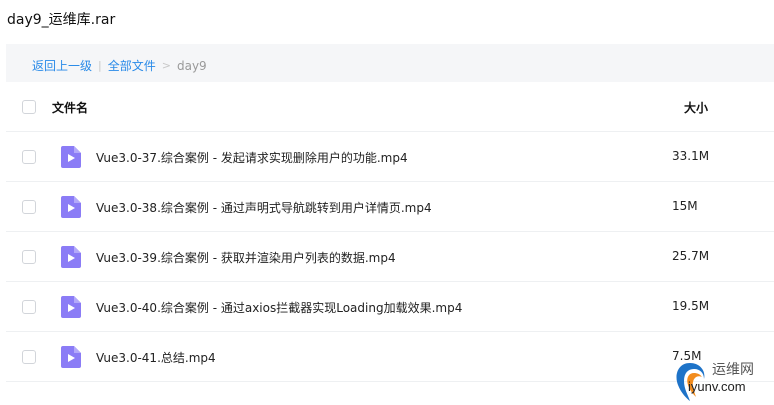  What do you see at coordinates (390, 357) in the screenshot?
I see `table-row: Vue3.0-41.总结.mp4 7.5M` at bounding box center [390, 357].